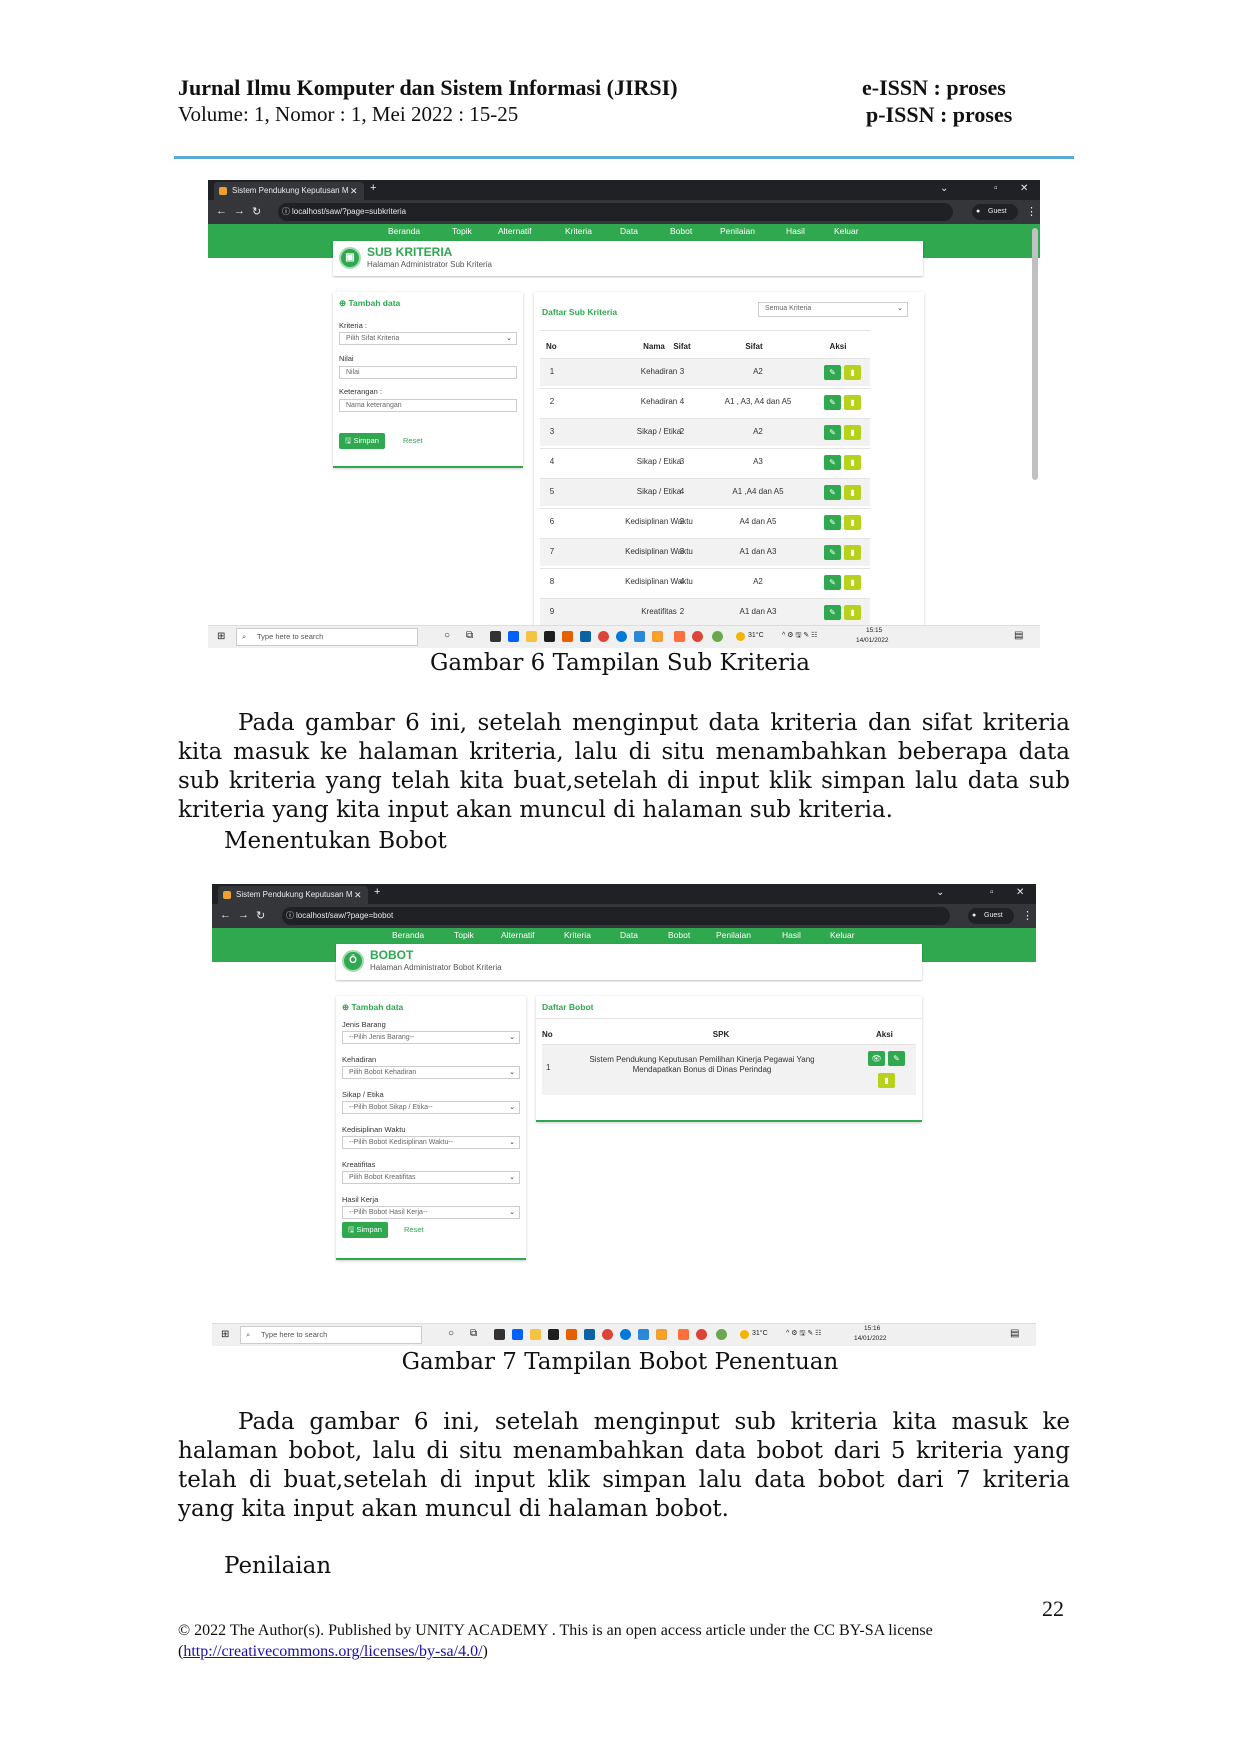 This screenshot has height=1754, width=1240. I want to click on windows-start-icon: ⊞, so click(221, 636).